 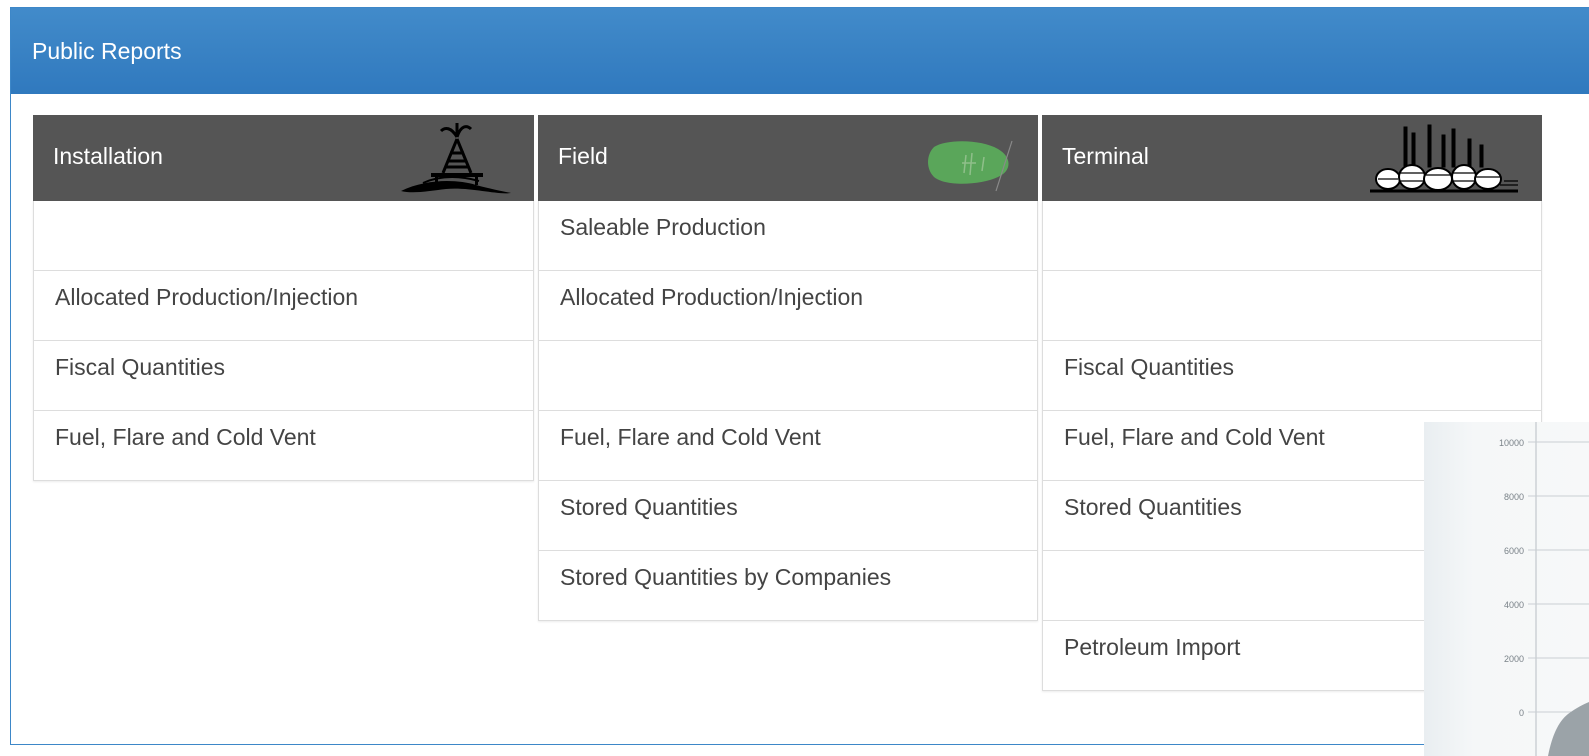 What do you see at coordinates (1514, 659) in the screenshot?
I see `chart-y-tick-label: 2000` at bounding box center [1514, 659].